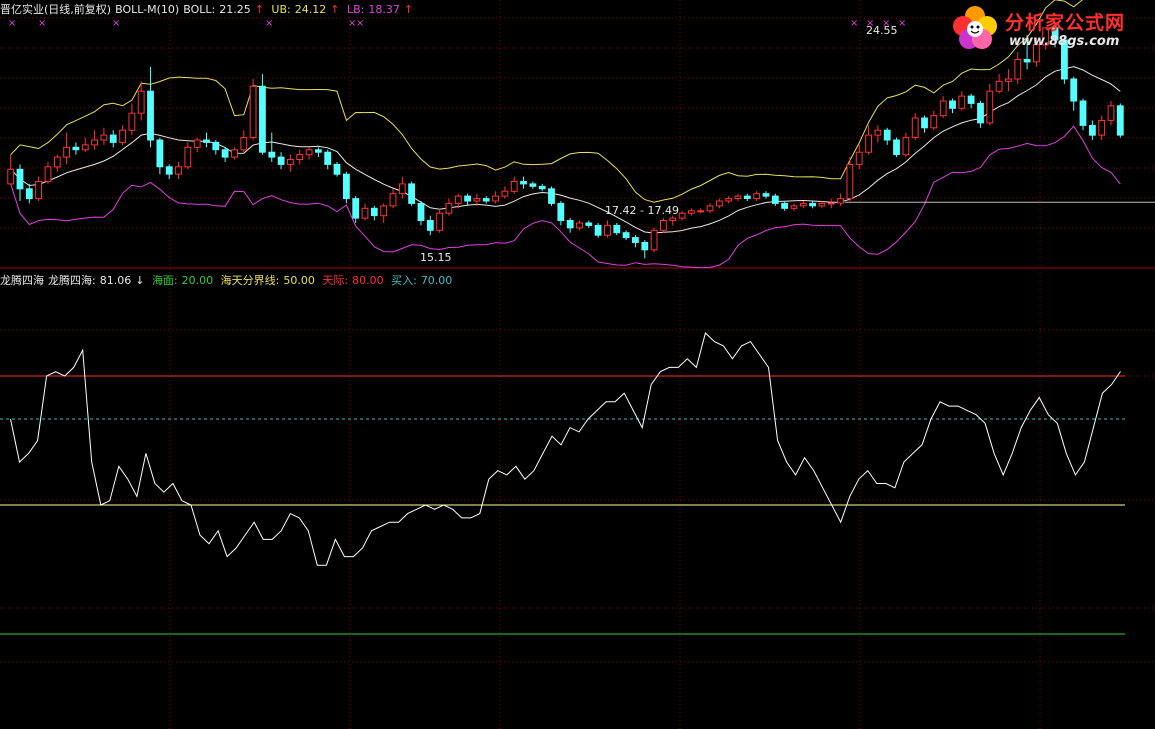  Describe the element at coordinates (140, 280) in the screenshot. I see `down-arrow-icon: ↓` at that location.